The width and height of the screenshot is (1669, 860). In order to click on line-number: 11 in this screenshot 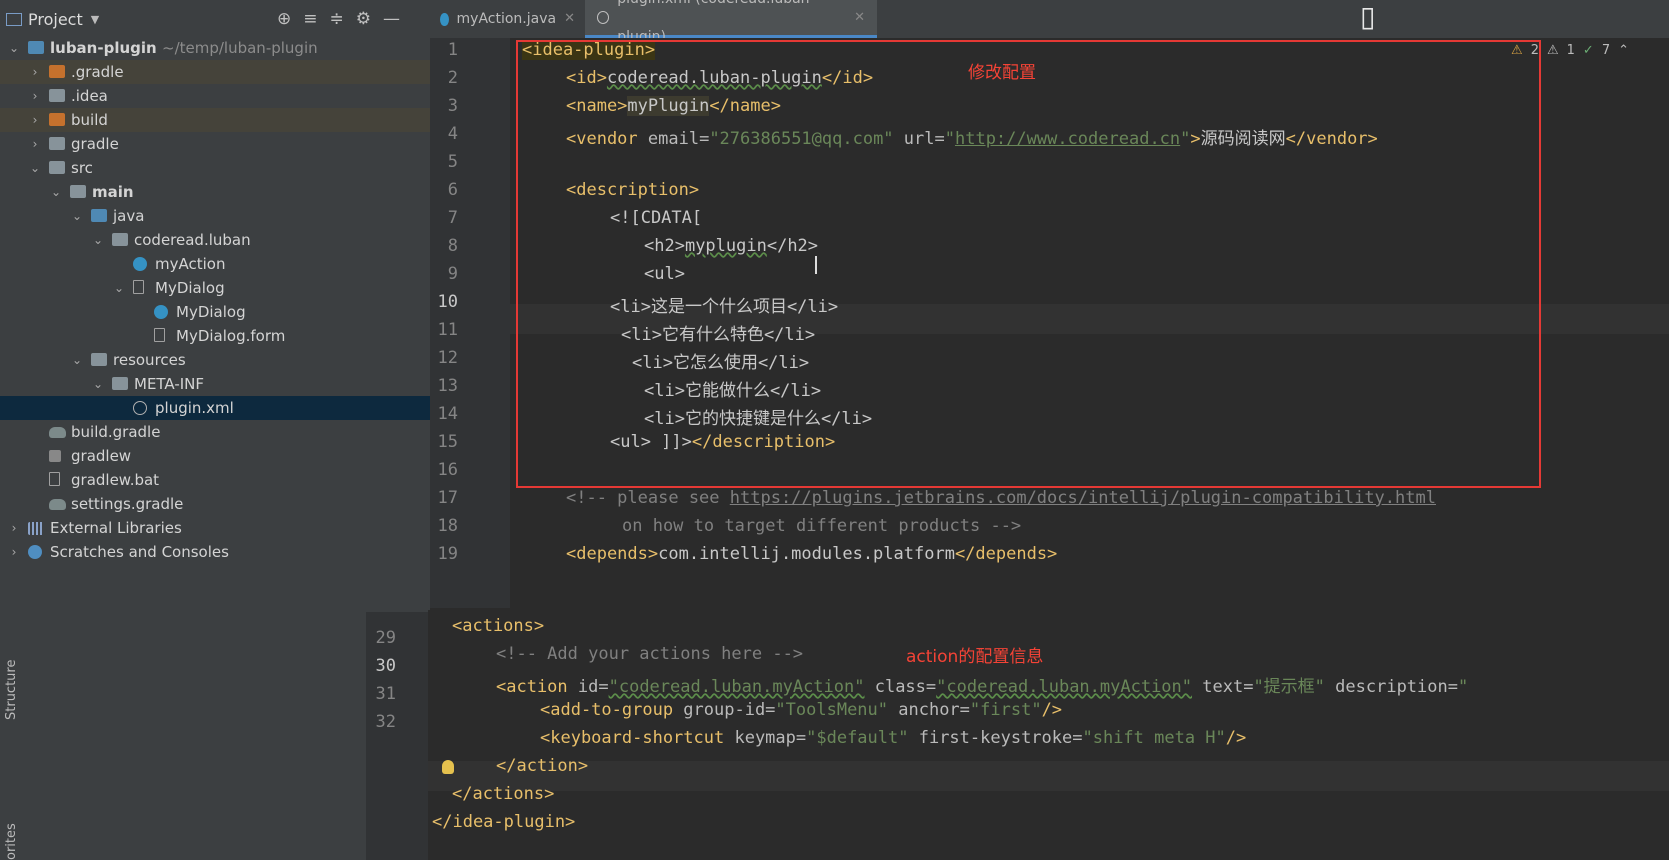, I will do `click(447, 330)`.